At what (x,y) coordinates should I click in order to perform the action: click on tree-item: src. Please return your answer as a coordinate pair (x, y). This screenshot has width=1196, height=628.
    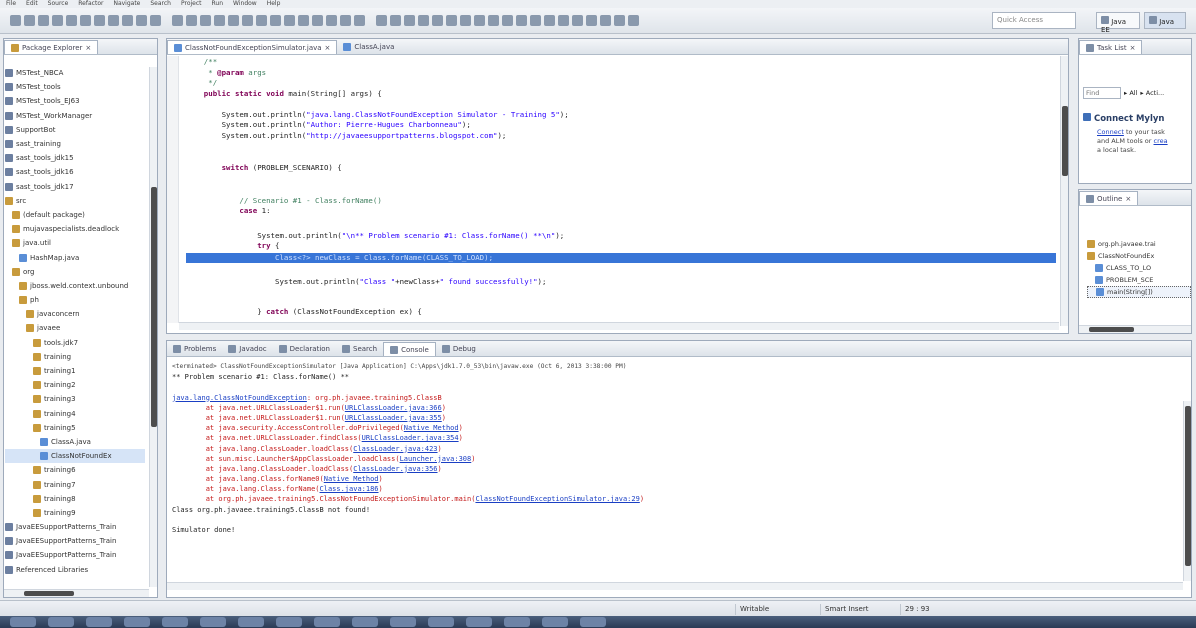
    Looking at the image, I should click on (75, 201).